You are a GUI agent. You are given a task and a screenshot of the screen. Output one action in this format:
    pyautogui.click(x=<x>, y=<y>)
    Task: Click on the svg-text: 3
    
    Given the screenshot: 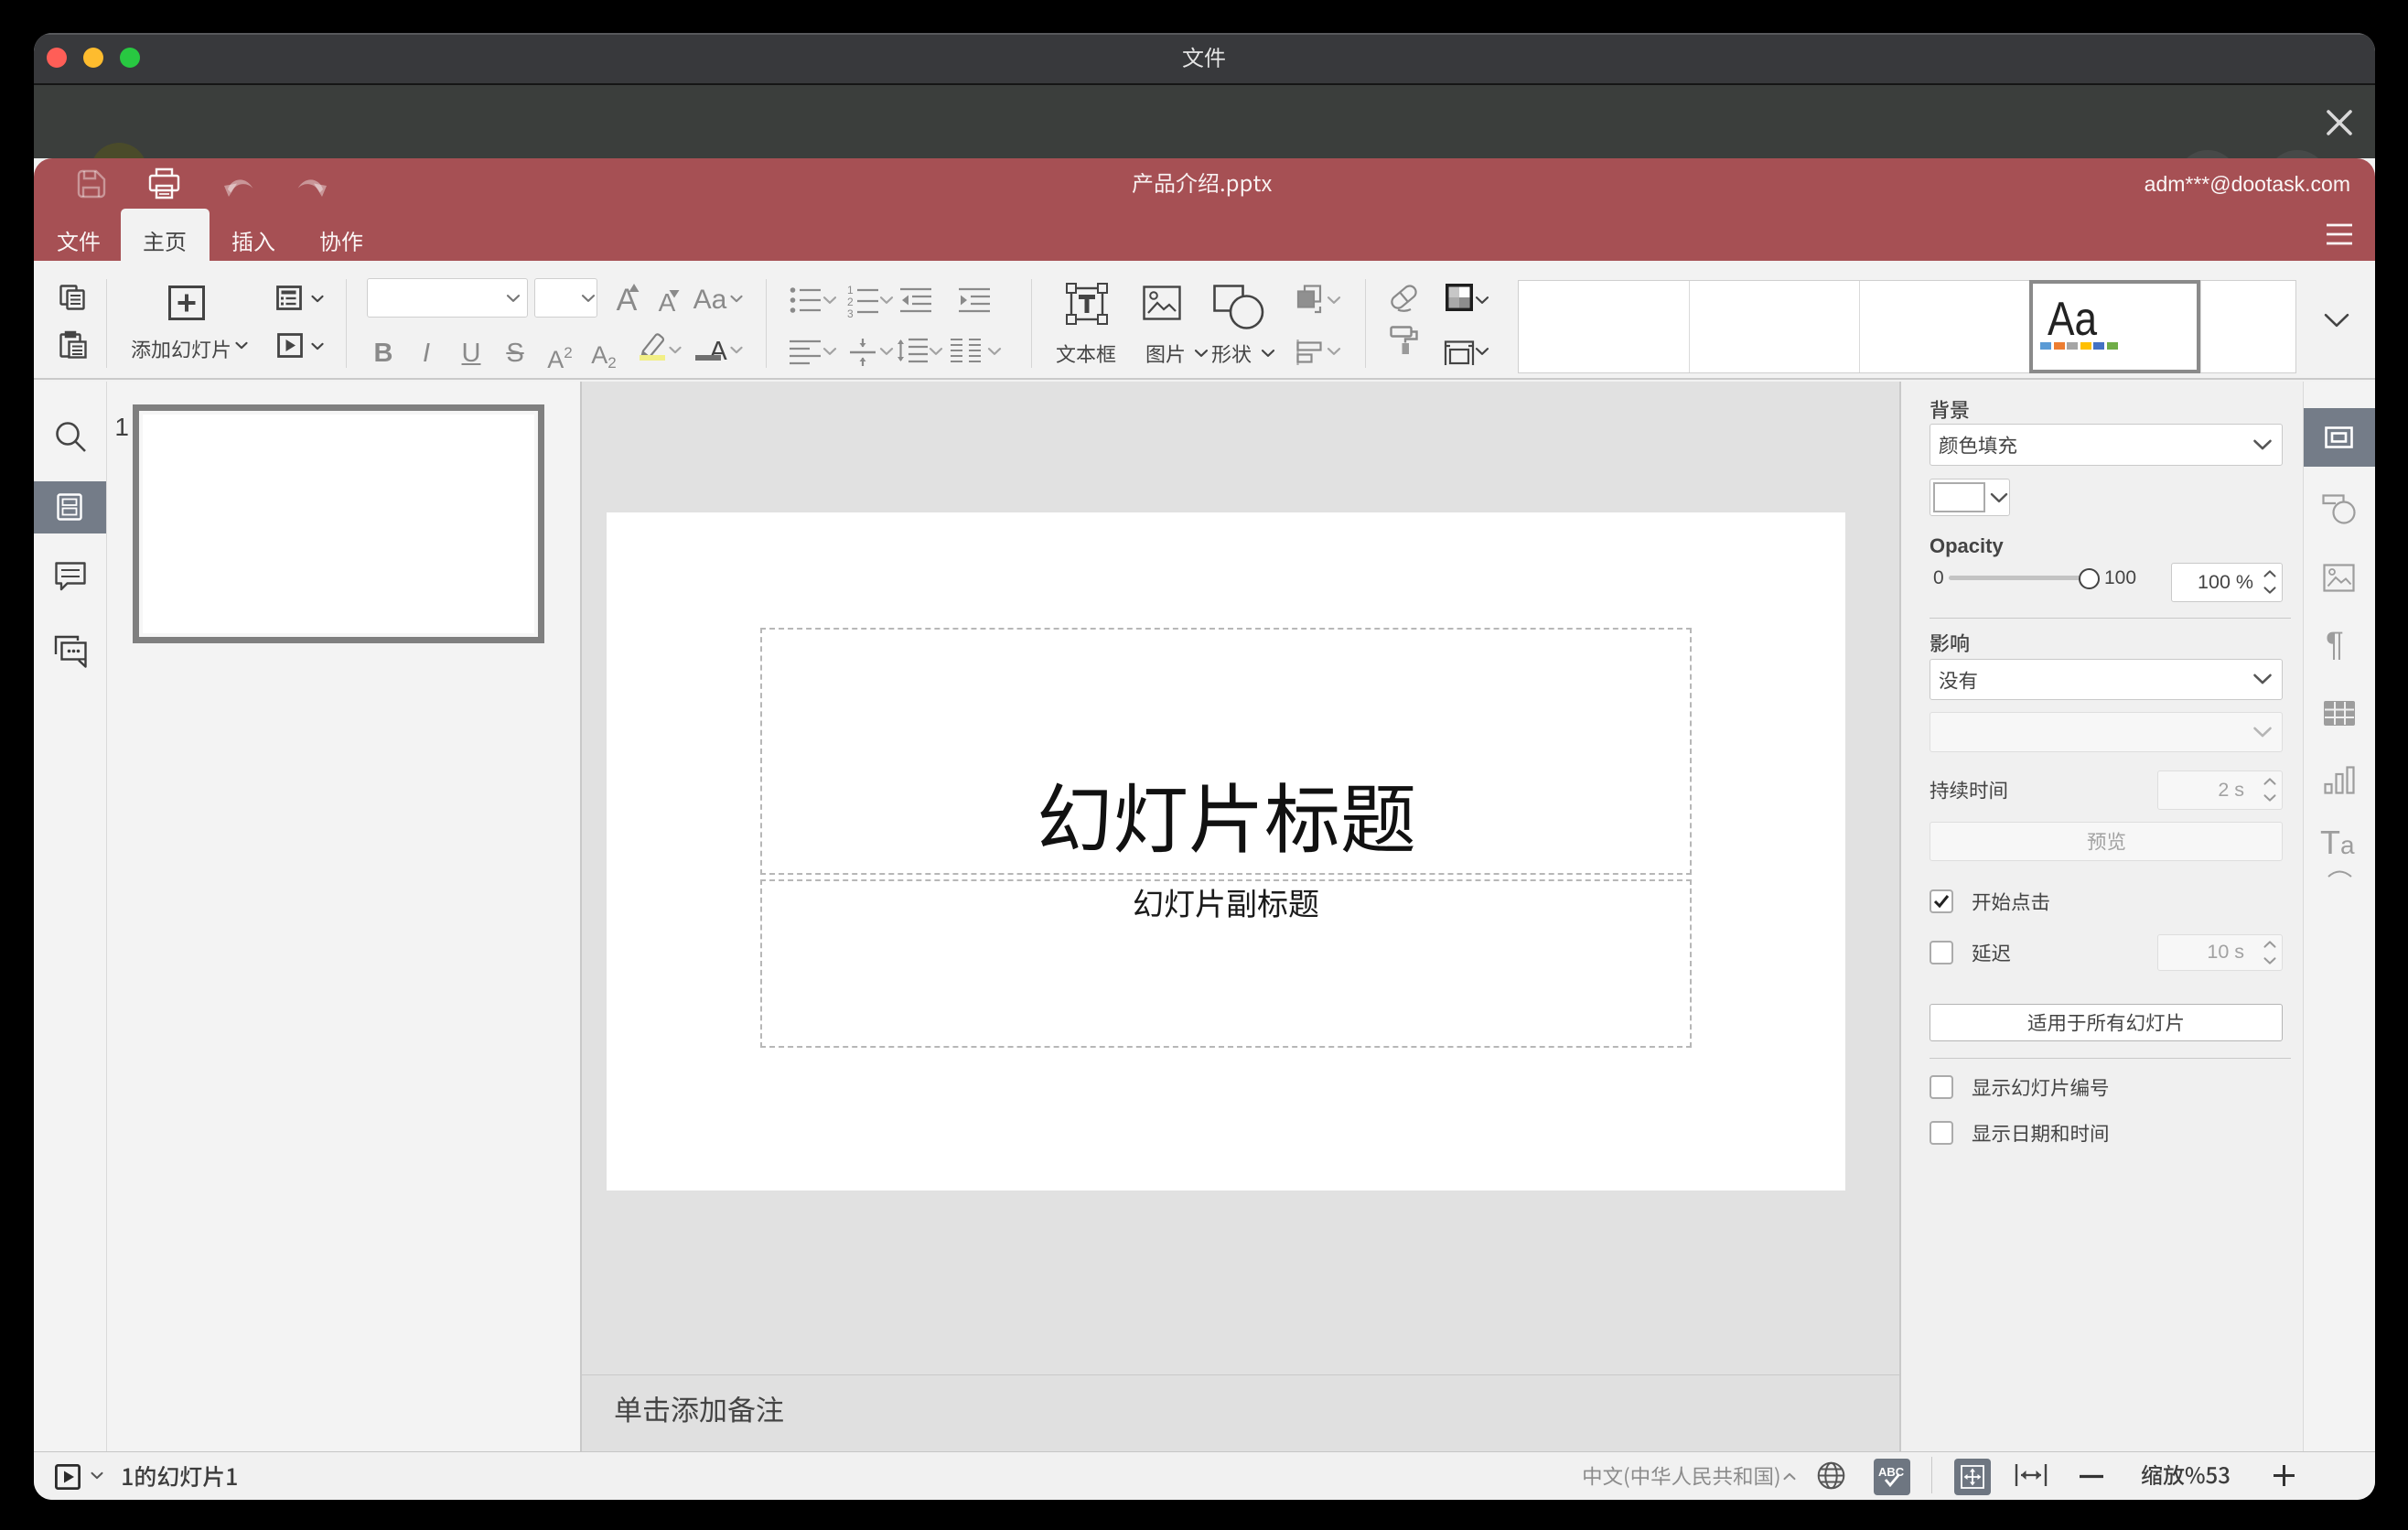 What is the action you would take?
    pyautogui.click(x=850, y=313)
    